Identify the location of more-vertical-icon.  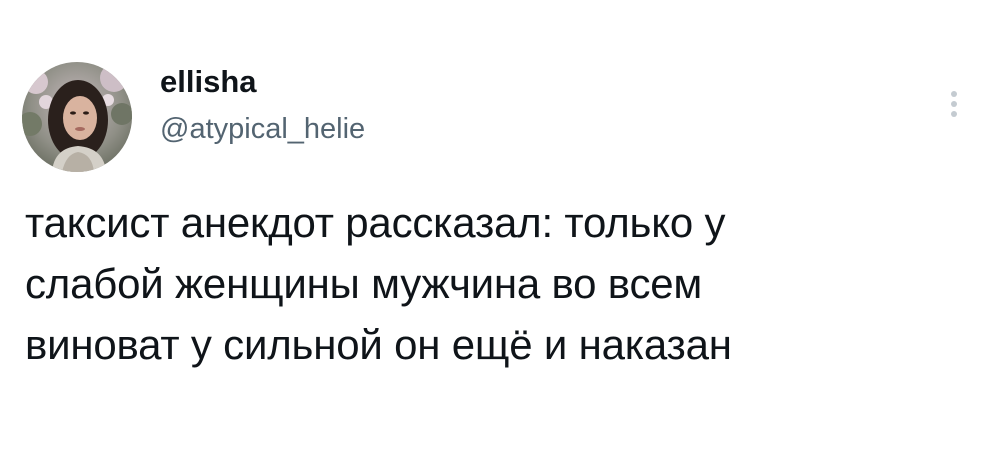
(954, 104).